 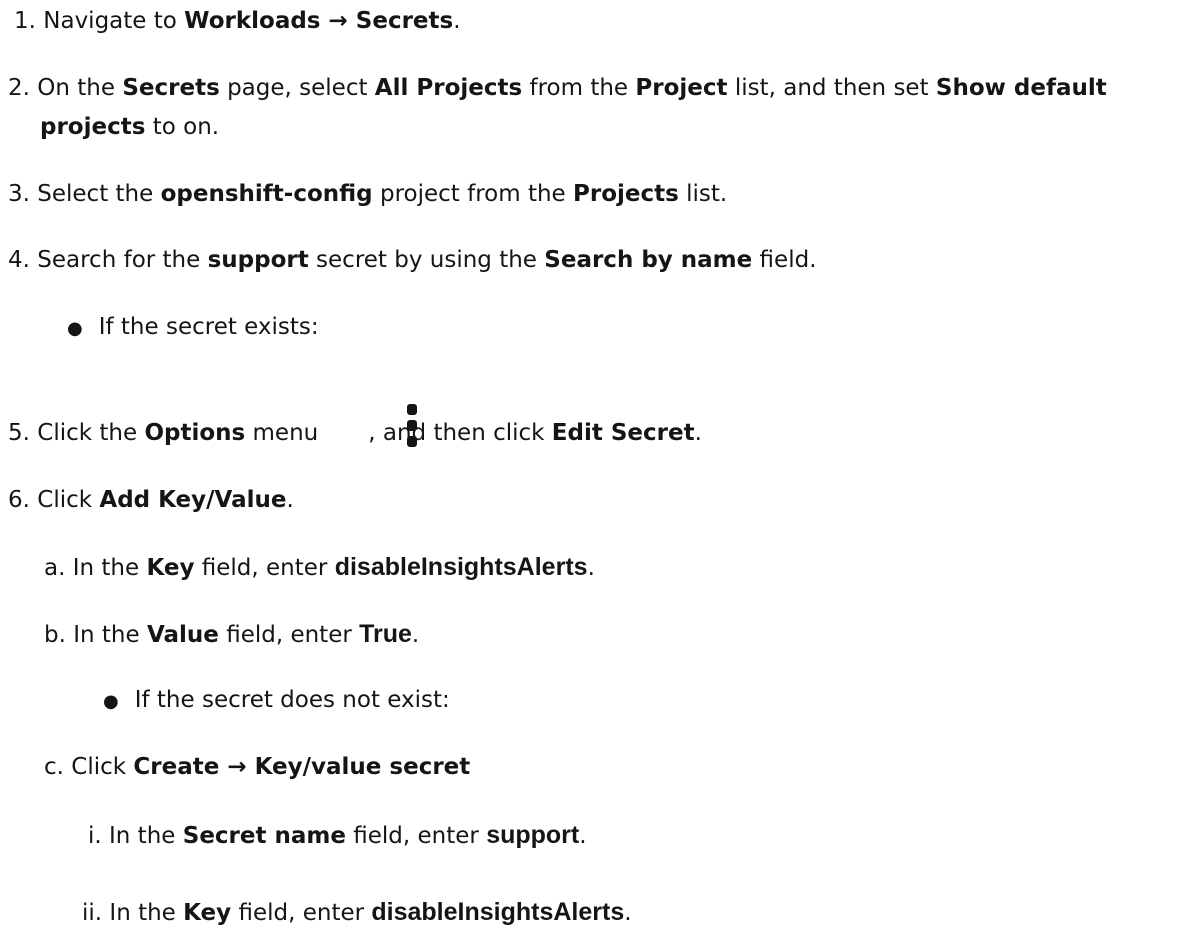 I want to click on step-1: 1. Navigate to Workloads → Secrets., so click(x=237, y=21).